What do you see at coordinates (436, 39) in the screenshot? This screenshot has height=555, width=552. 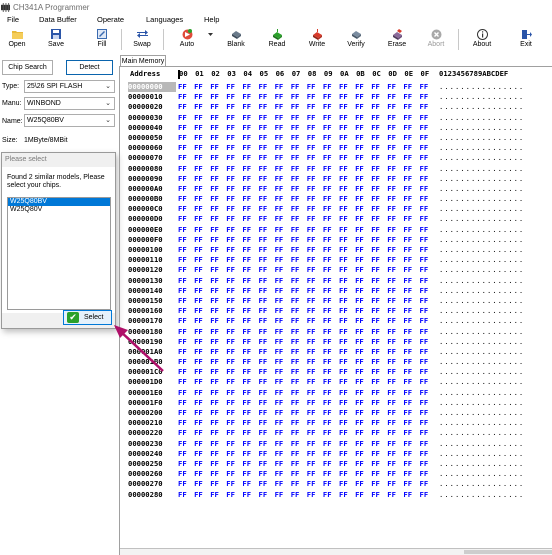 I see `abort-button: Abort` at bounding box center [436, 39].